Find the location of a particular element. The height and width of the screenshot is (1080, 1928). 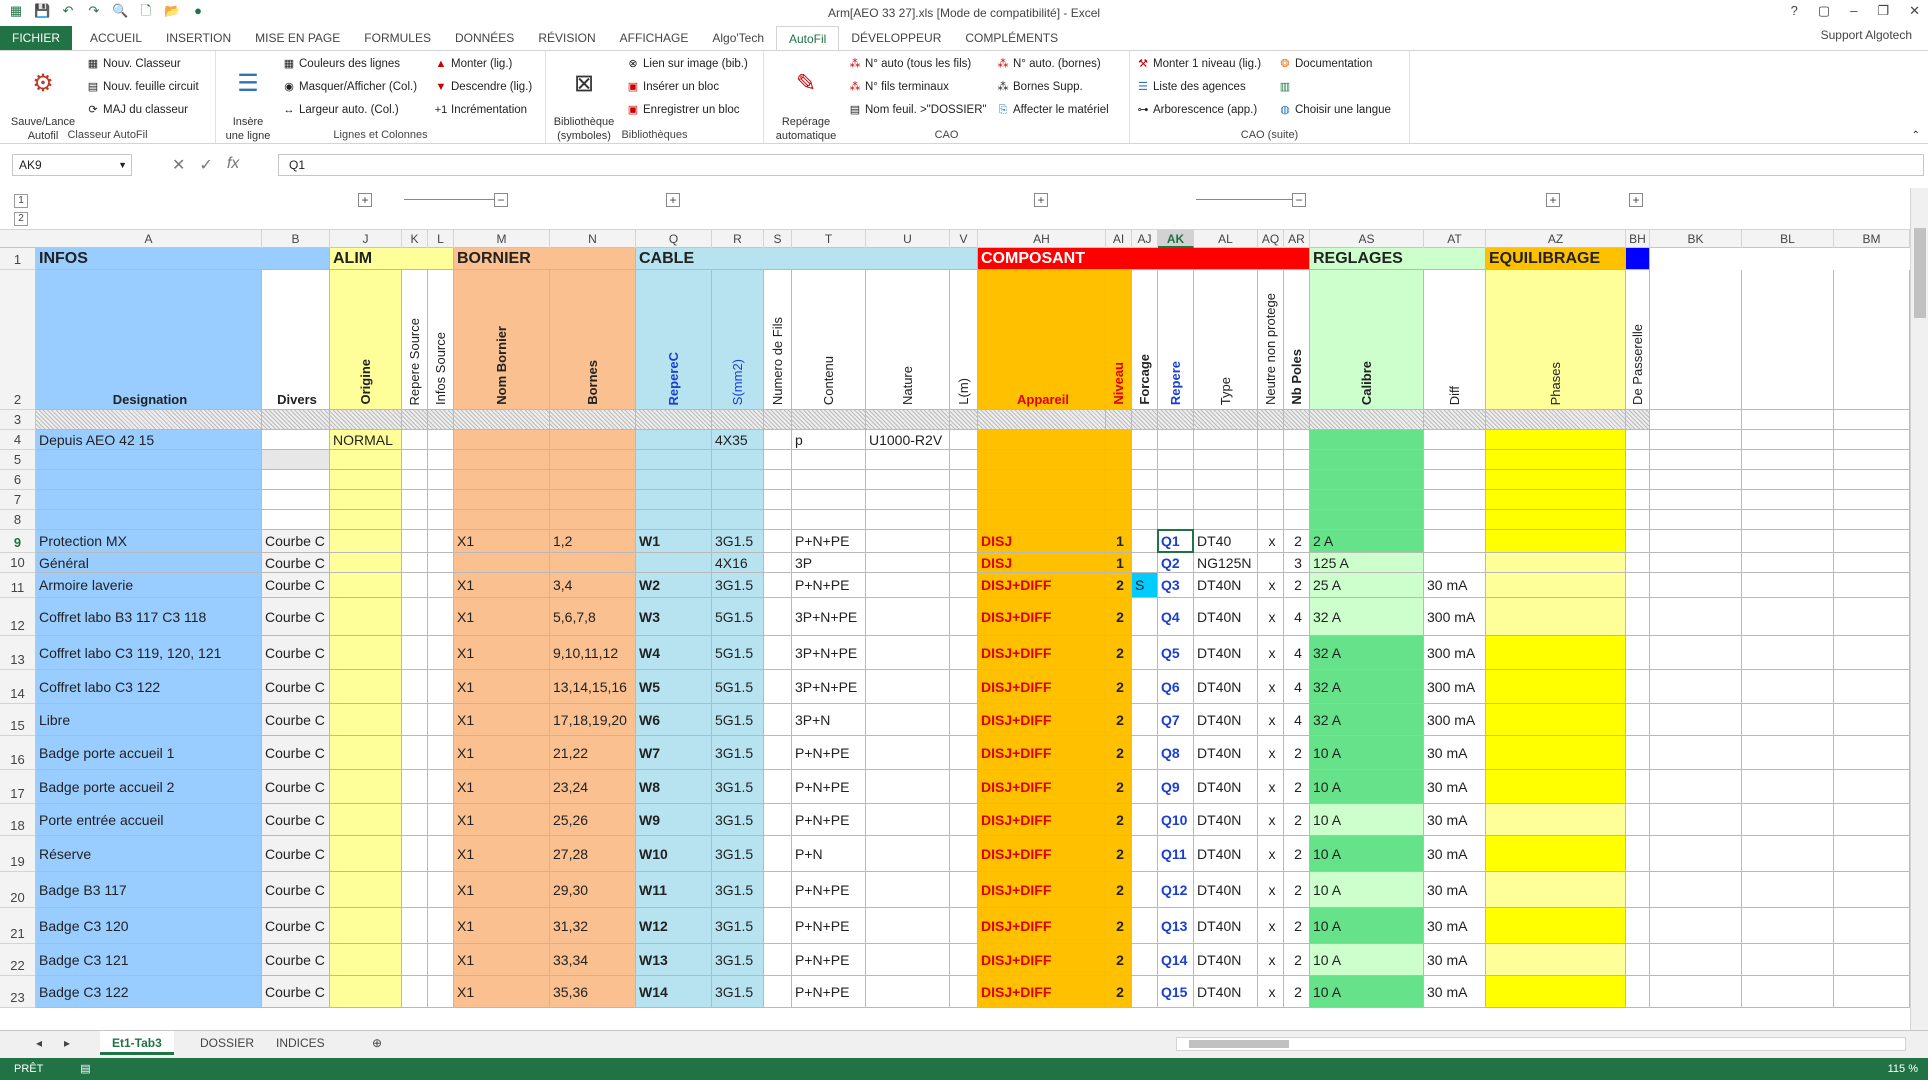

bornes-supp-button: ⁂ Bornes Supp. is located at coordinates (1039, 87).